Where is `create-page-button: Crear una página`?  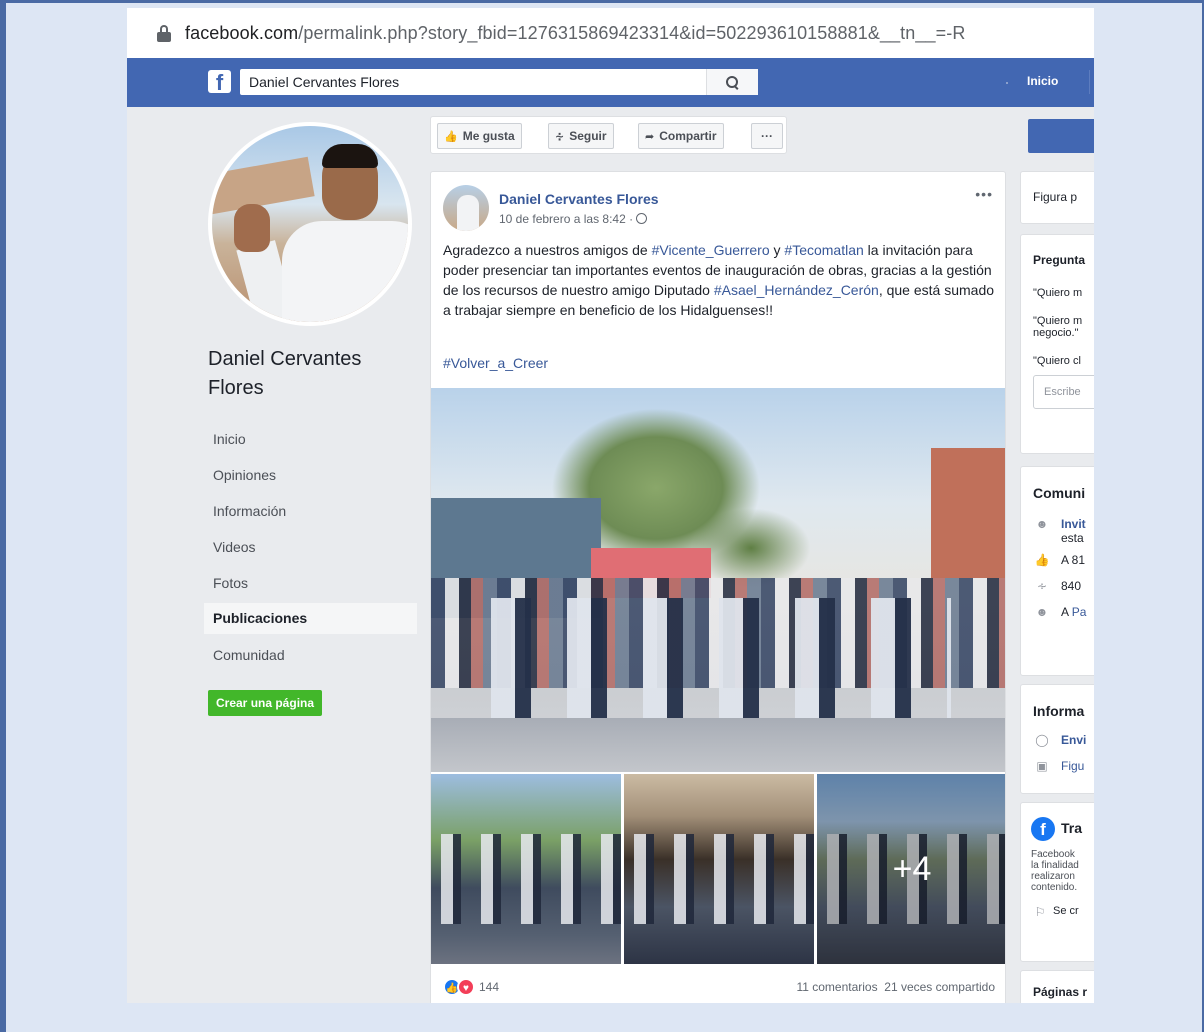 create-page-button: Crear una página is located at coordinates (265, 703).